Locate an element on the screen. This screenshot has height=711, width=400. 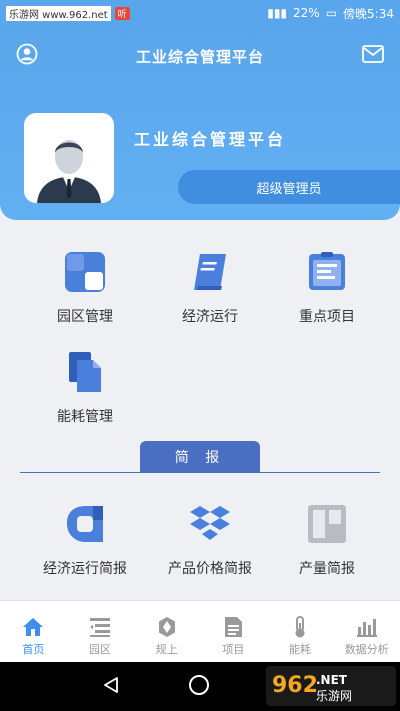
tab-above-scale: 规上 is located at coordinates (166, 631).